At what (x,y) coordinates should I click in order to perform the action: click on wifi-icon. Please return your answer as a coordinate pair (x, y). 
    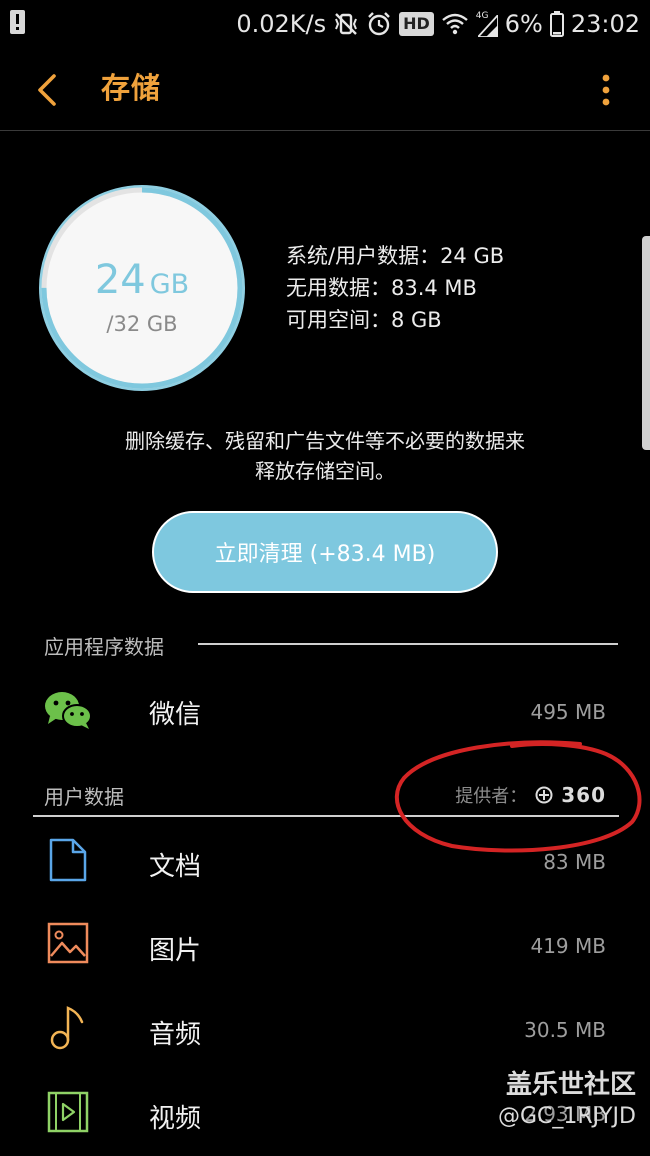
    Looking at the image, I should click on (454, 24).